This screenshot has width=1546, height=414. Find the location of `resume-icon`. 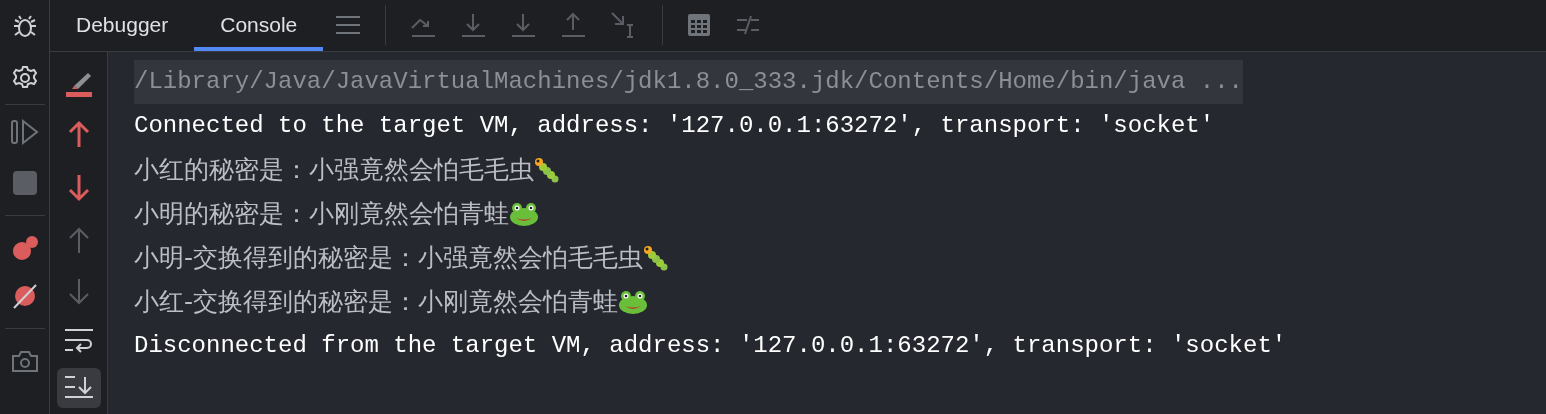

resume-icon is located at coordinates (24, 132).